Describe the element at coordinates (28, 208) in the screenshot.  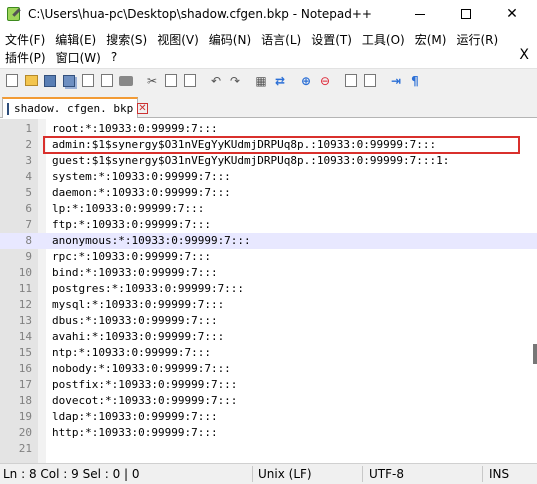
I see `line-number: 6` at that location.